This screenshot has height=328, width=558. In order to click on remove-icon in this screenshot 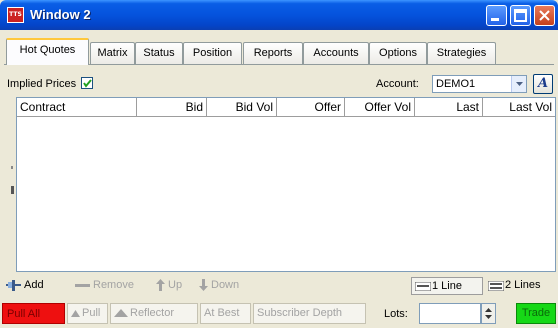, I will do `click(82, 286)`.